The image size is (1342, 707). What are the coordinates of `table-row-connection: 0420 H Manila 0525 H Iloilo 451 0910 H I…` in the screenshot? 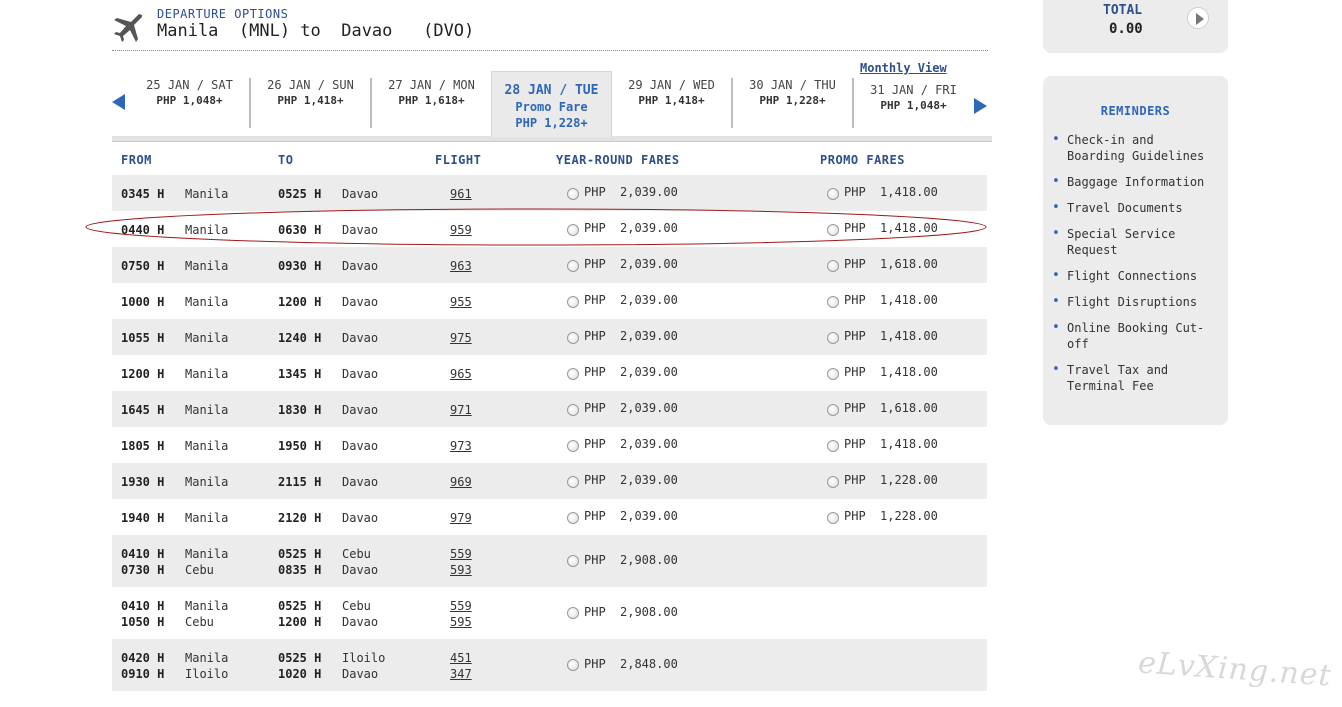 It's located at (549, 665).